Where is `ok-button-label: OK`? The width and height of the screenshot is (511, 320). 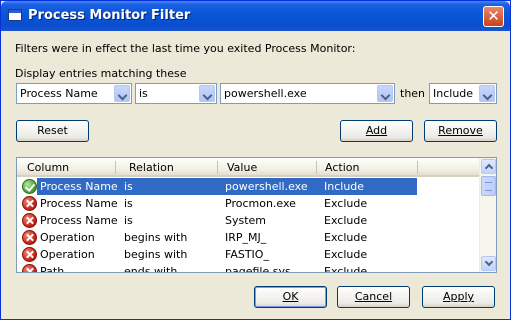
ok-button-label: OK is located at coordinates (290, 296).